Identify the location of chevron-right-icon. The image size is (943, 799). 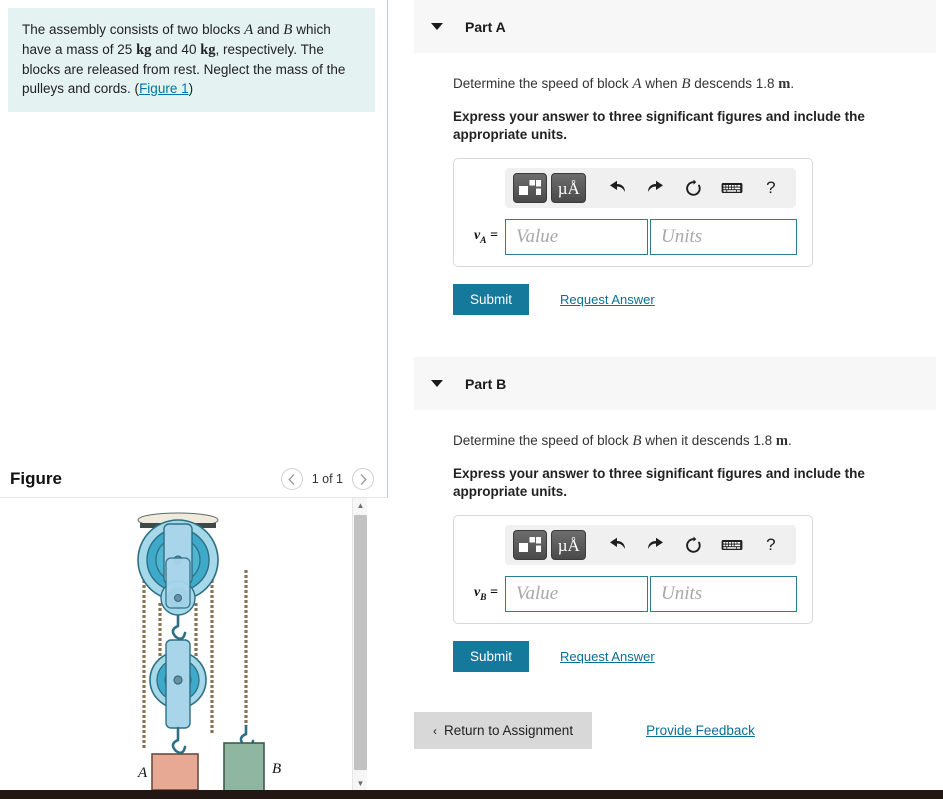
(363, 479).